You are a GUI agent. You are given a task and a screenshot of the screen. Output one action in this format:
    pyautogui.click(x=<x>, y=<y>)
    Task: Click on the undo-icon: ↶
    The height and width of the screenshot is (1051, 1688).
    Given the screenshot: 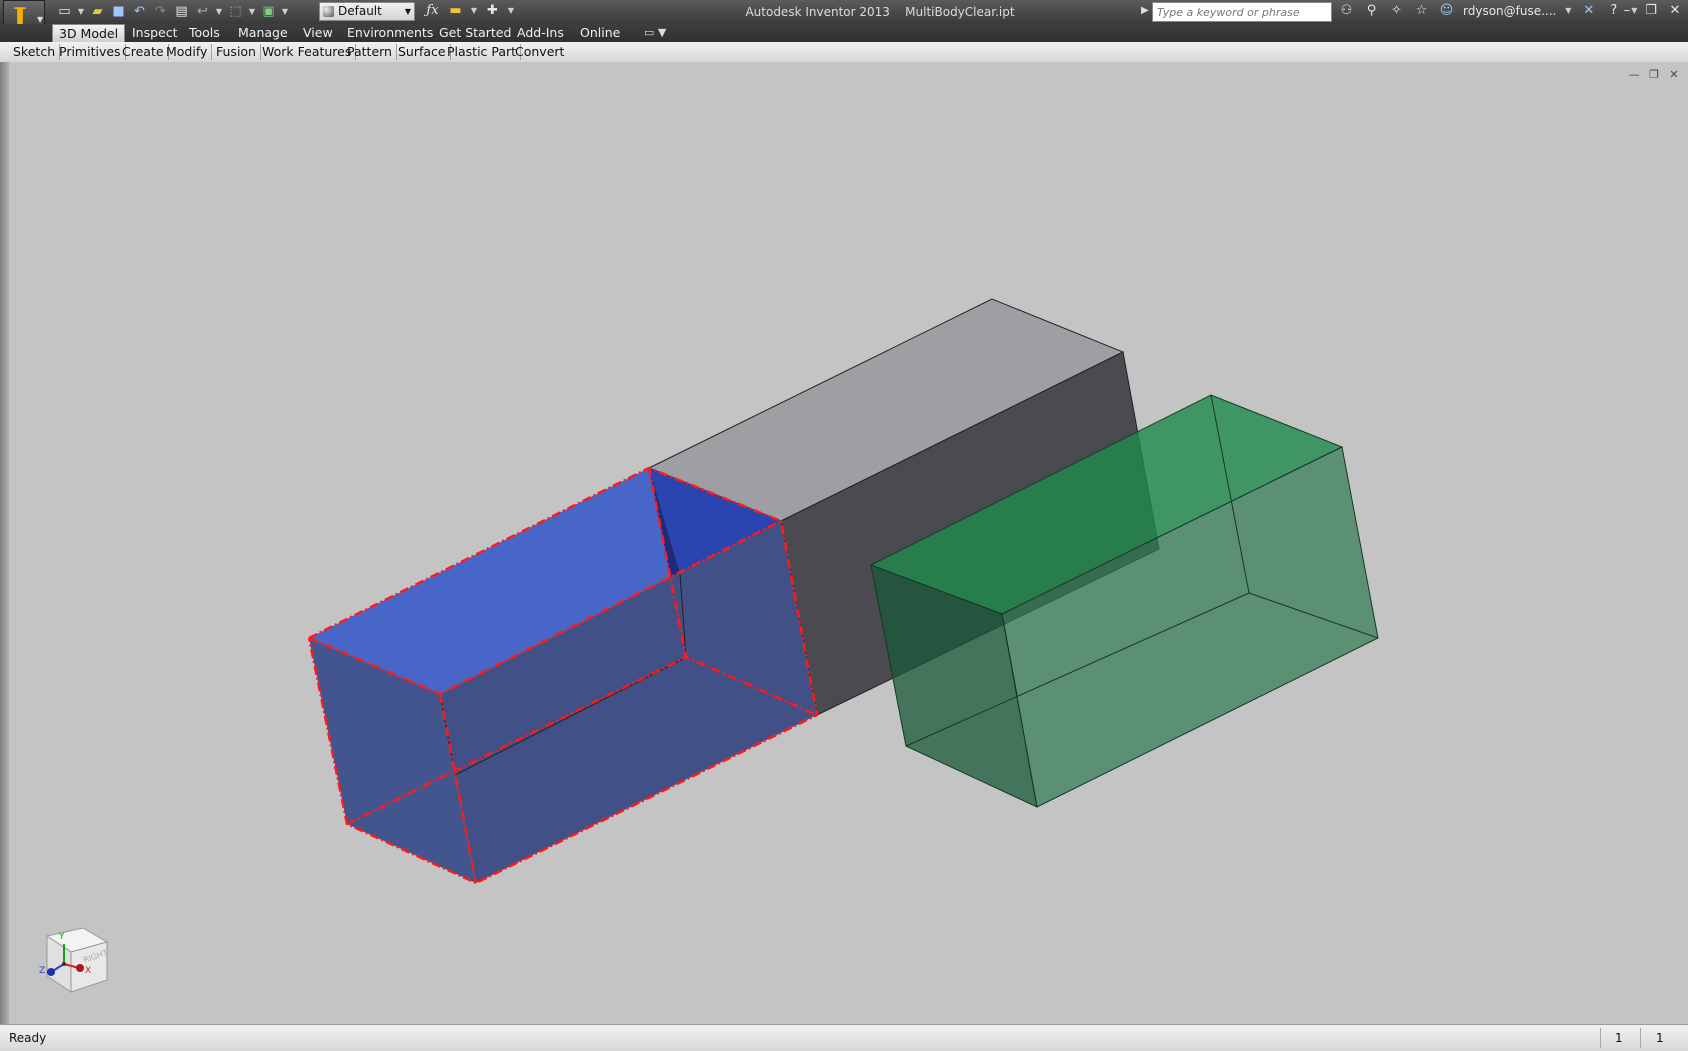 What is the action you would take?
    pyautogui.click(x=139, y=12)
    